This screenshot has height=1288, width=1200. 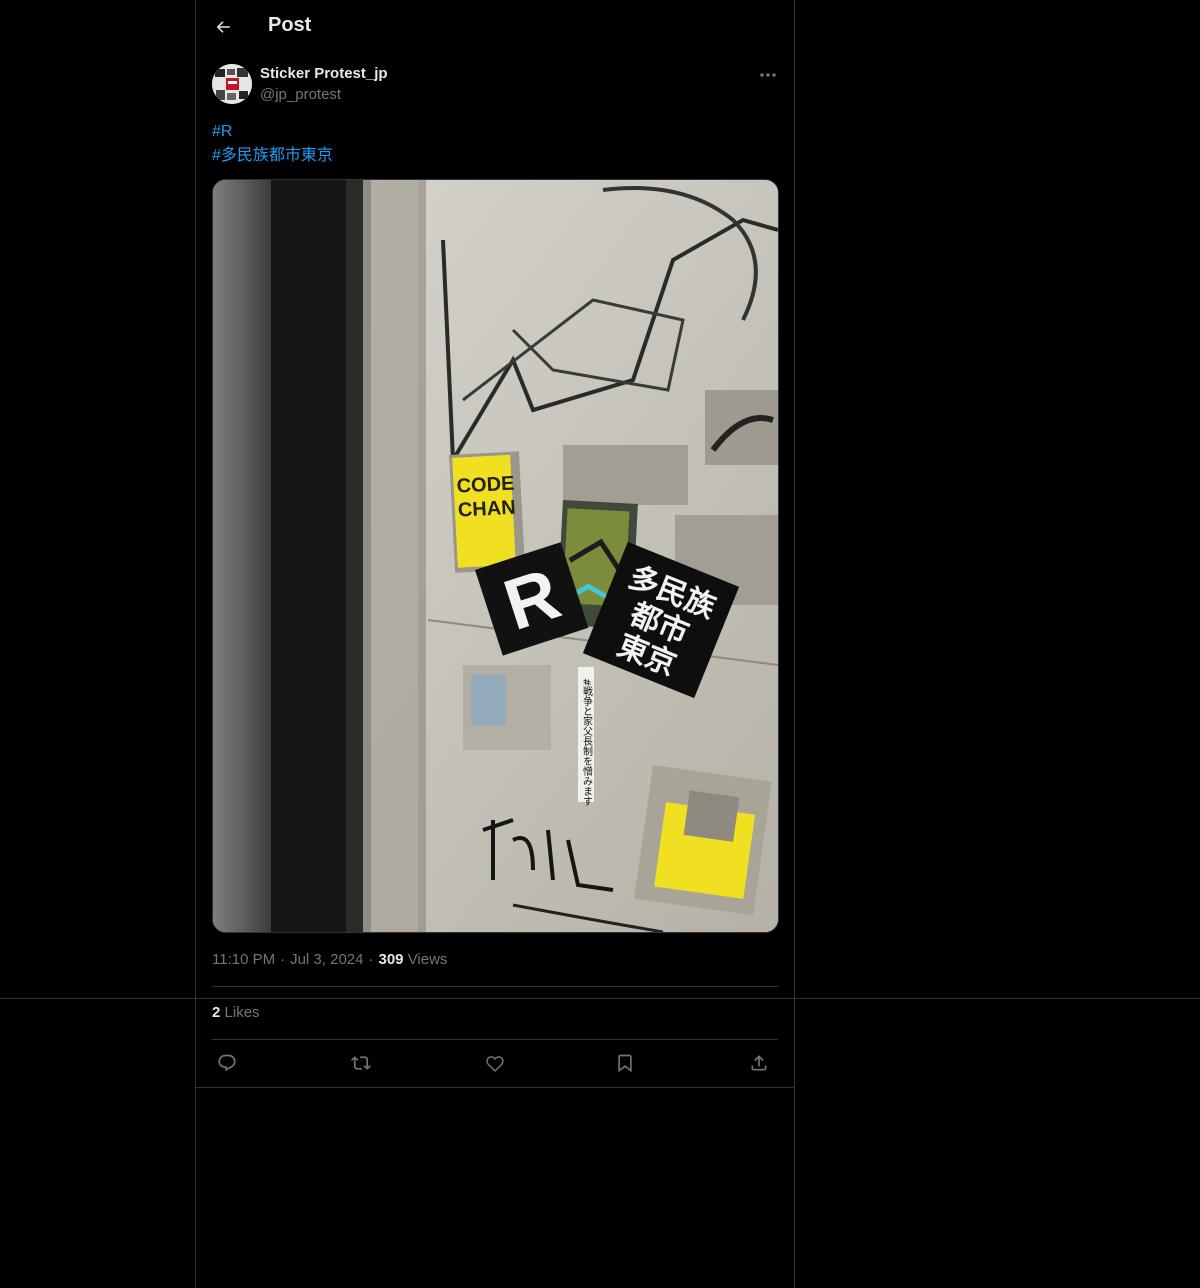 I want to click on author-display-name: Sticker Protest_jp, so click(x=324, y=73).